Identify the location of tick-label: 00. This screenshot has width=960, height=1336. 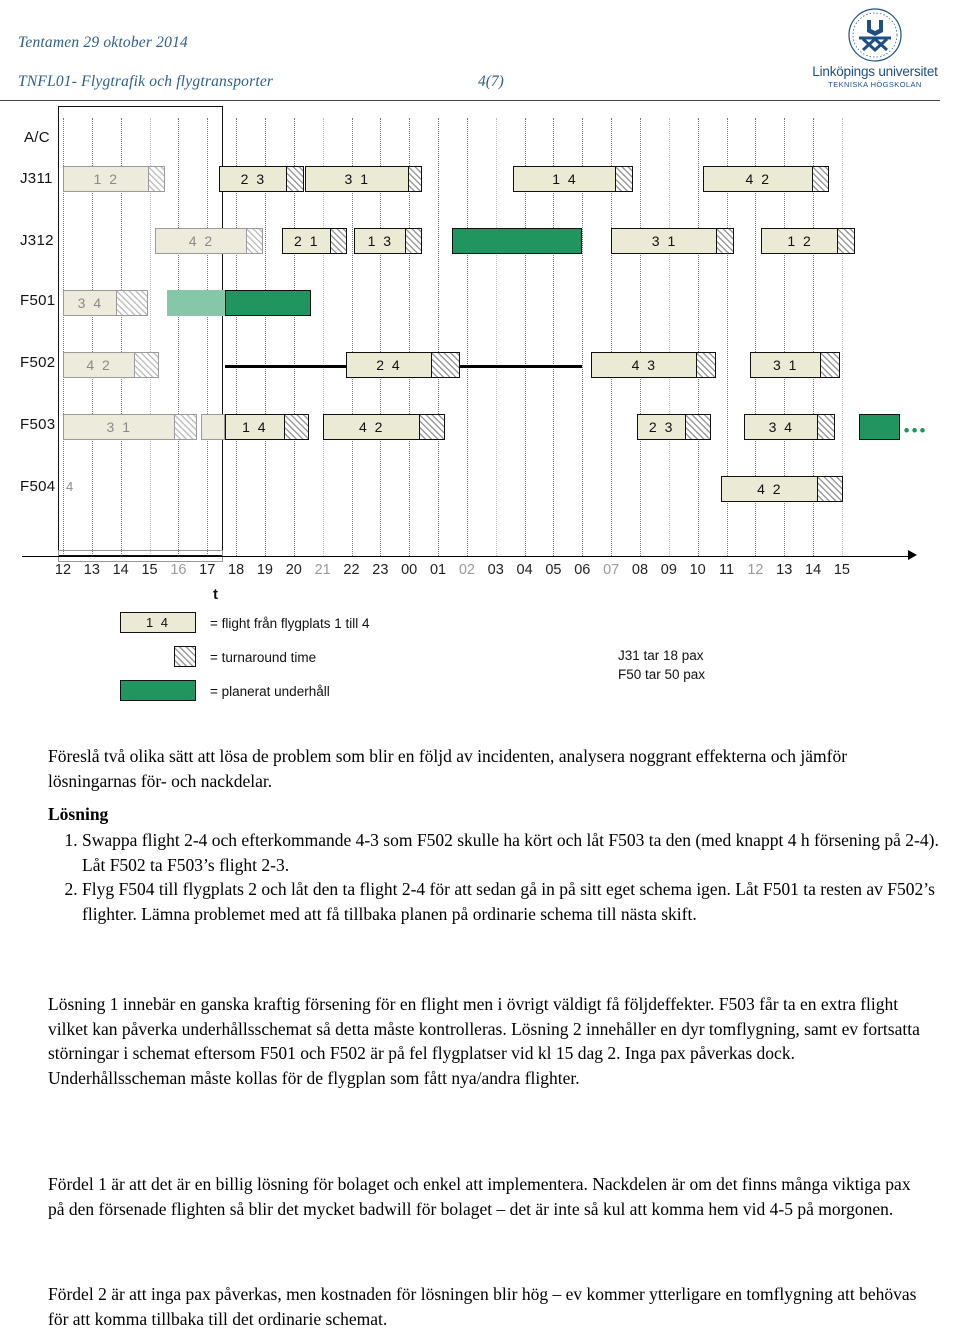
(409, 570).